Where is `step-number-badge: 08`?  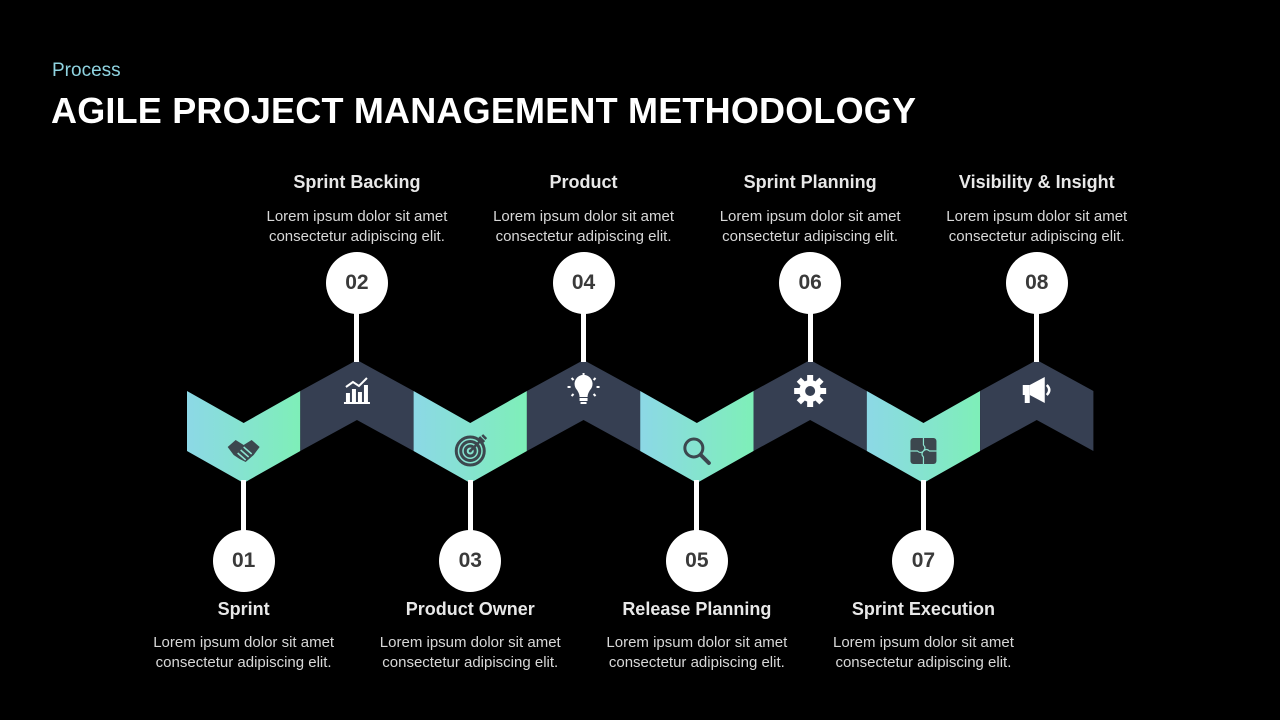 step-number-badge: 08 is located at coordinates (1036, 283).